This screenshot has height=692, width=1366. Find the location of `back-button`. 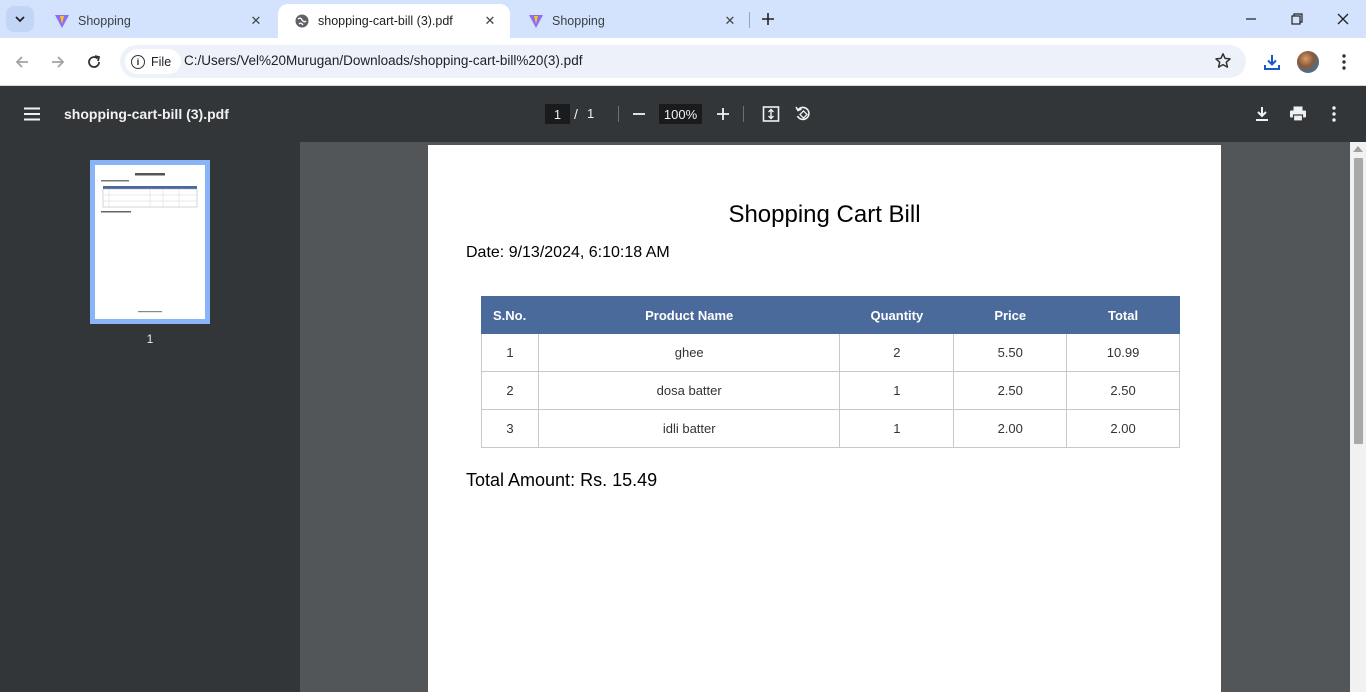

back-button is located at coordinates (22, 62).